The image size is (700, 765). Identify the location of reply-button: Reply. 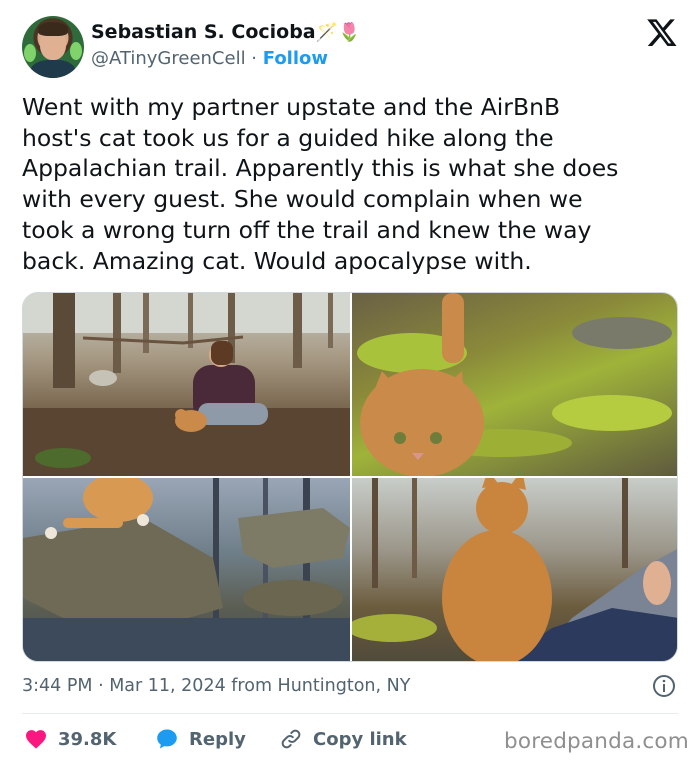
(200, 739).